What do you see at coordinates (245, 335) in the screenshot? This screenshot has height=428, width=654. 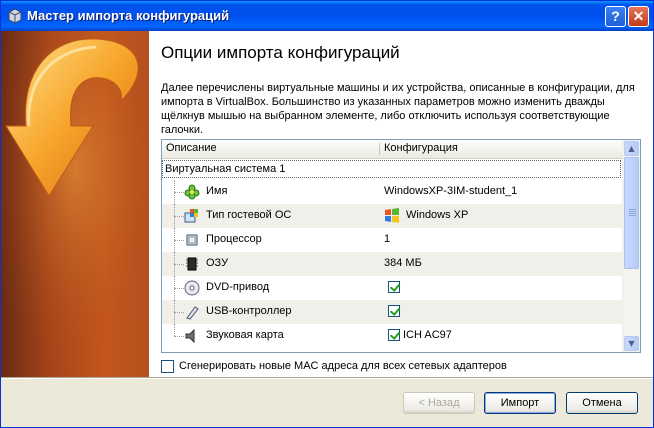 I see `row-label: Звуковая карта` at bounding box center [245, 335].